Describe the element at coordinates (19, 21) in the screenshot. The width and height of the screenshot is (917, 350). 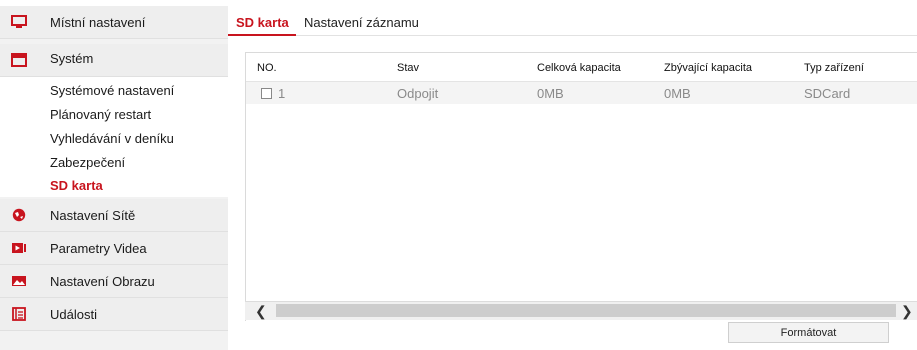
I see `monitor-icon` at that location.